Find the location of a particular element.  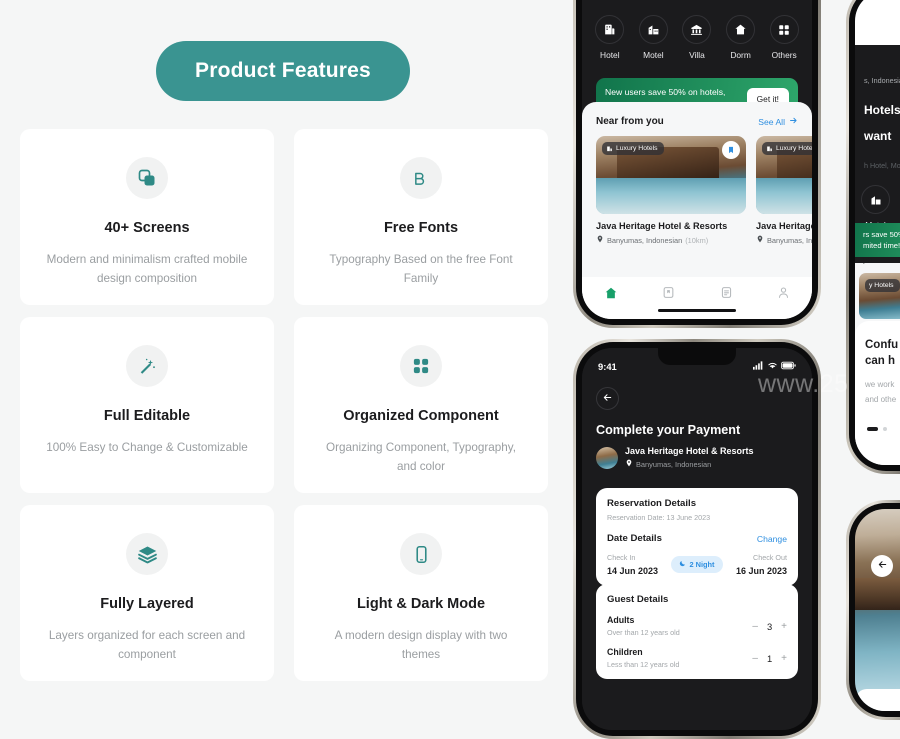

category-label: Motel is located at coordinates (653, 55).